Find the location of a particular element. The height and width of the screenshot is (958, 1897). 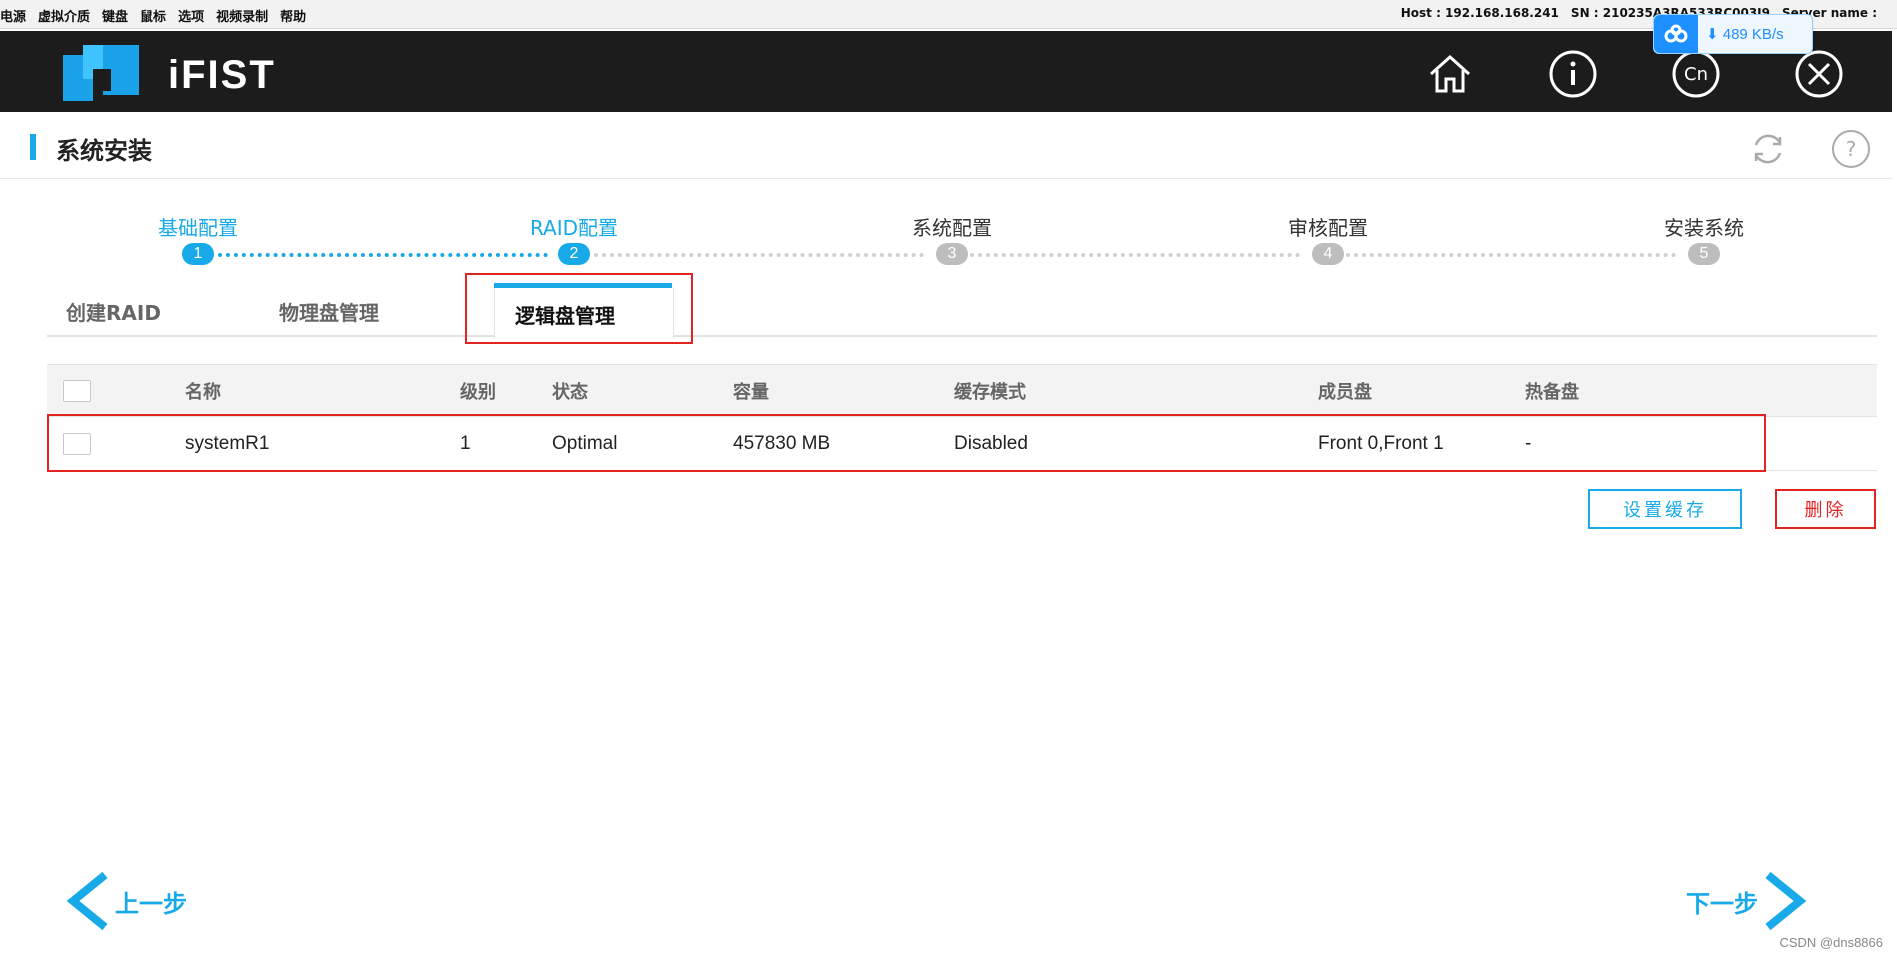

chevron-right-icon is located at coordinates (1786, 901).